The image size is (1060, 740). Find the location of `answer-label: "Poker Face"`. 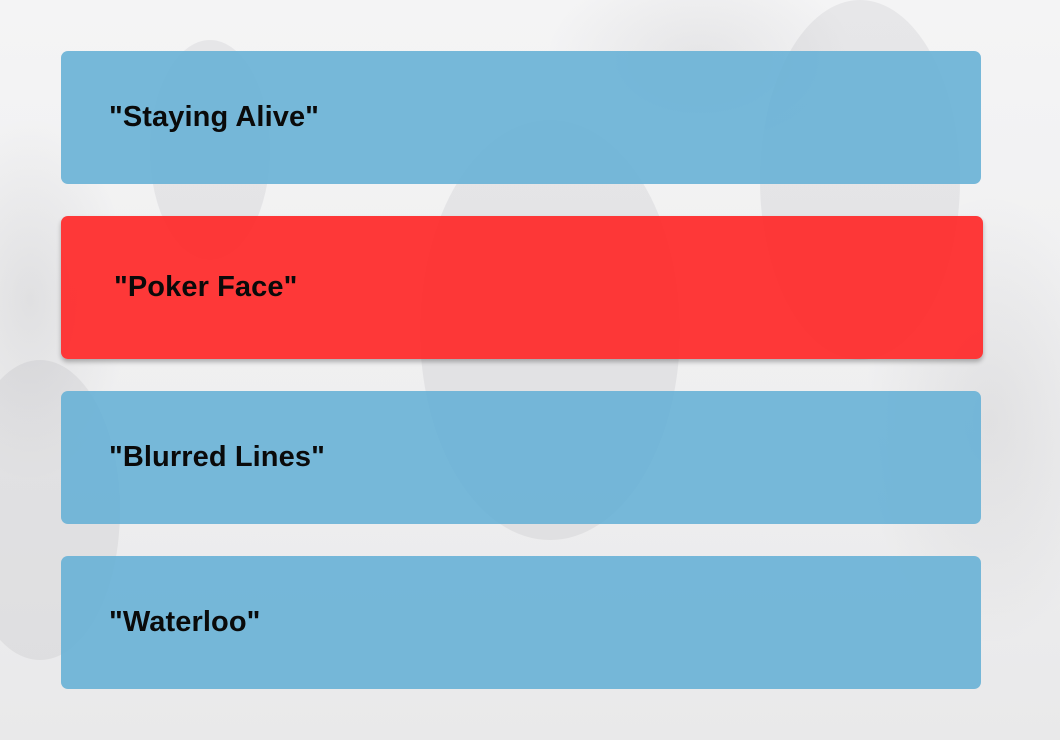

answer-label: "Poker Face" is located at coordinates (206, 287).